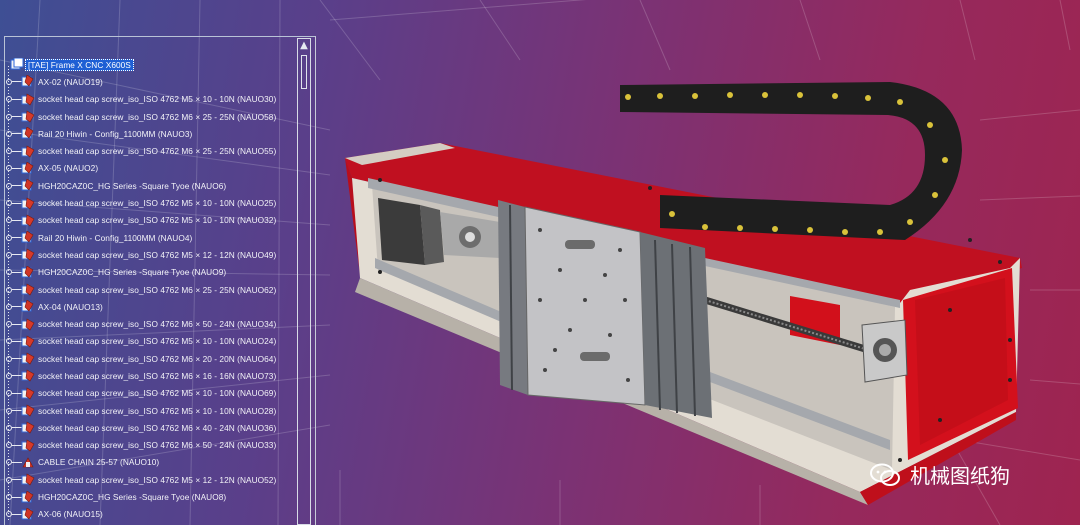 The image size is (1080, 525). I want to click on watermark-text: 机械图纸狗, so click(960, 476).